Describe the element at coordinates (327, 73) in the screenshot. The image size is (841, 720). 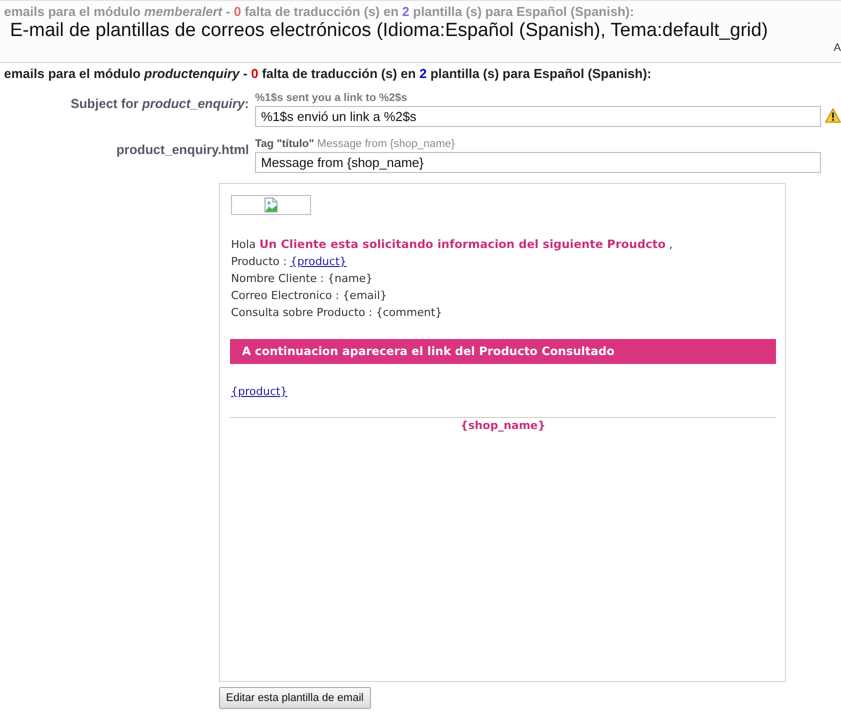
I see `section-heading: emails para el módulo productenquiry - 0 falta de traducción (s) en 2 plantilla (s) para Español (Spanish):` at that location.